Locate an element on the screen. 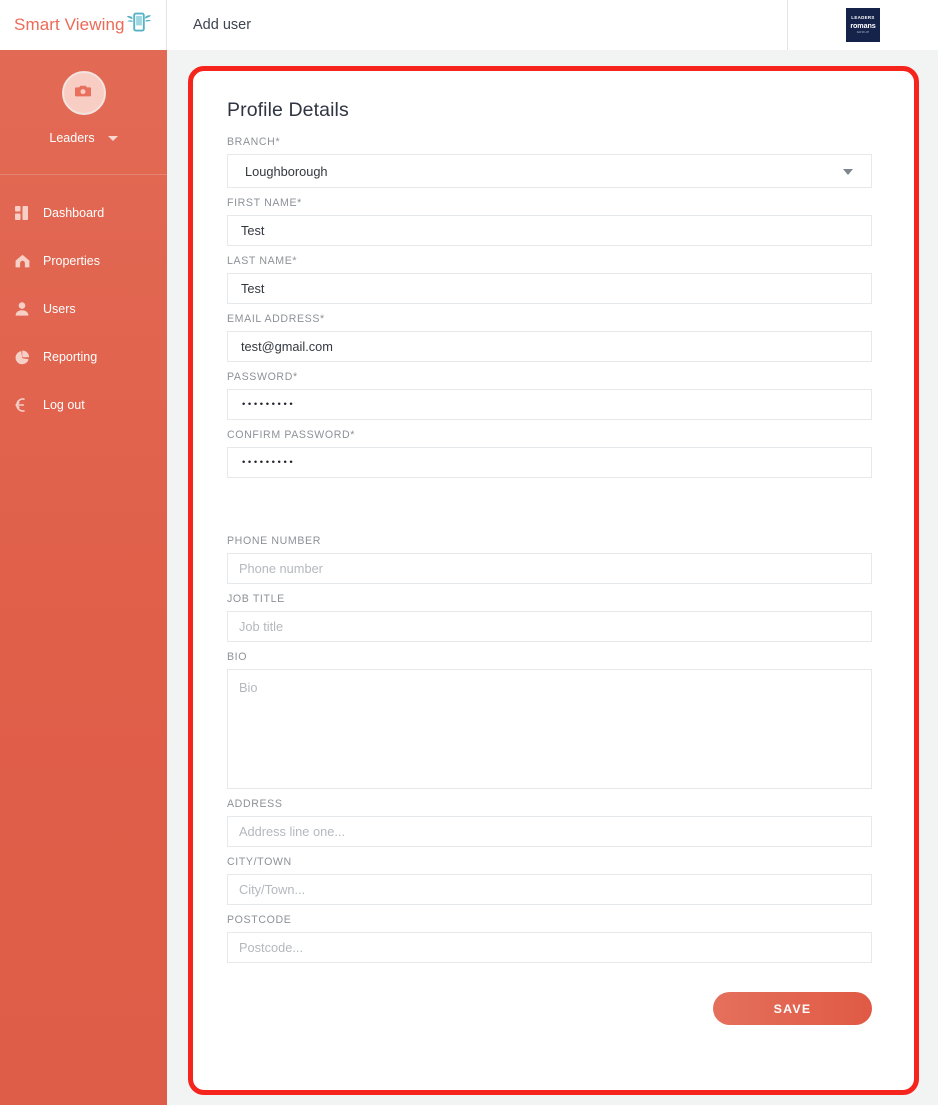 The width and height of the screenshot is (938, 1105). leaders-romans-group-logo: LEADERS romans GROUP is located at coordinates (863, 25).